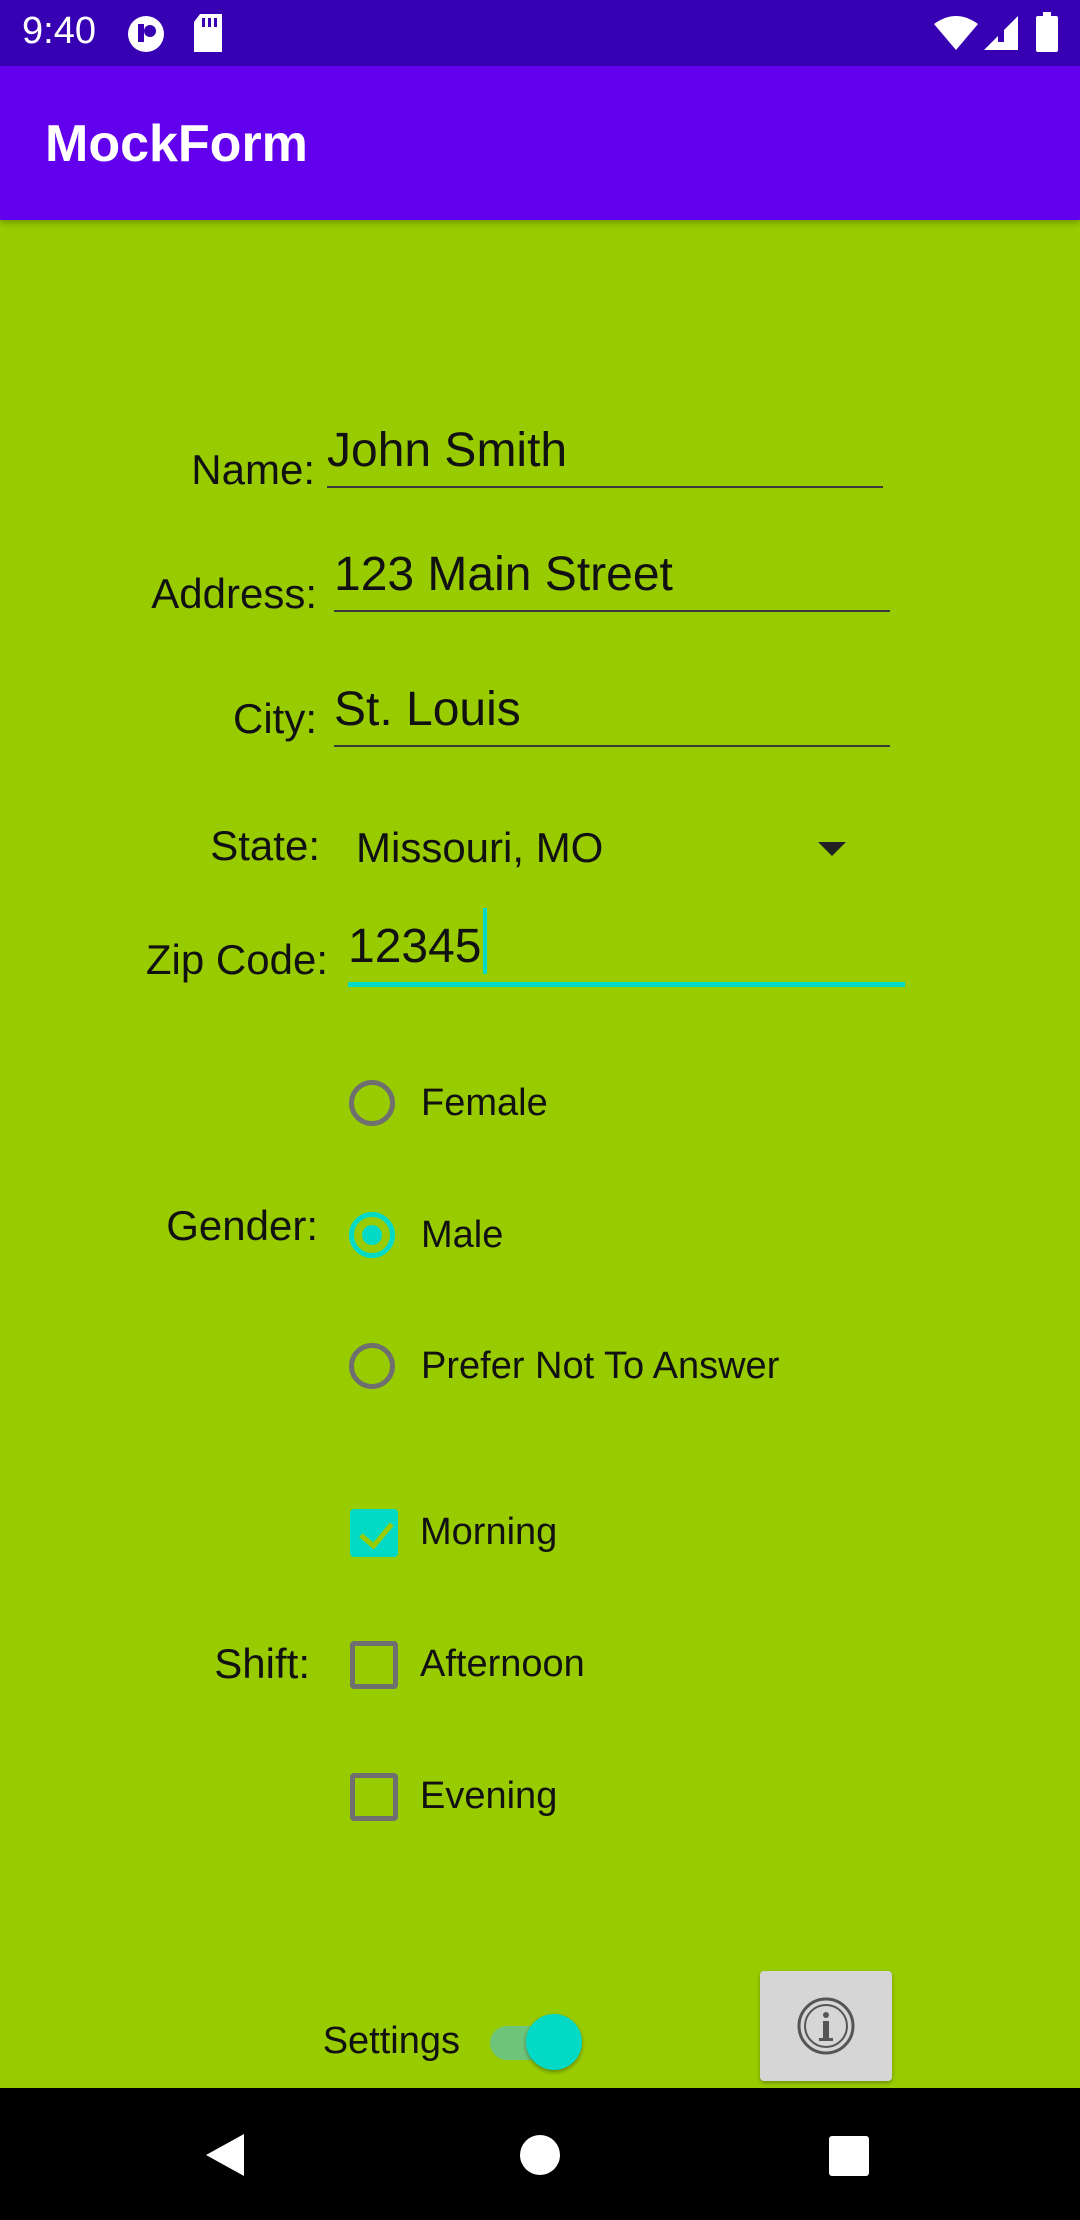 The width and height of the screenshot is (1080, 2220). I want to click on name-field: John Smith, so click(605, 452).